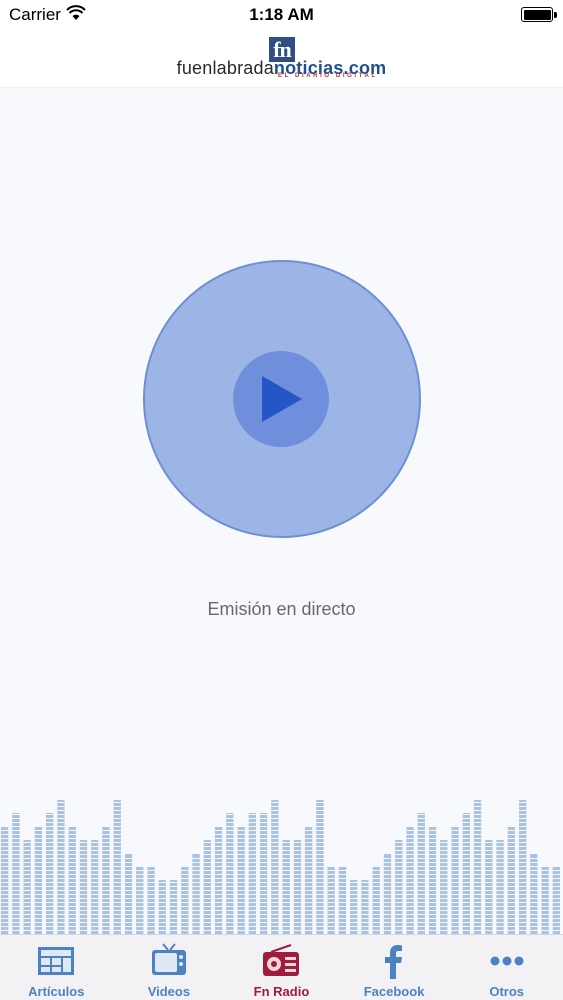 This screenshot has height=1000, width=563. Describe the element at coordinates (539, 14) in the screenshot. I see `battery-icon` at that location.